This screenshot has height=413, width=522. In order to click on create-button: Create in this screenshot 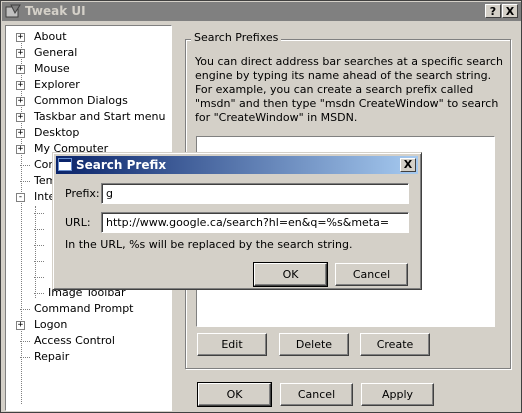, I will do `click(395, 344)`.